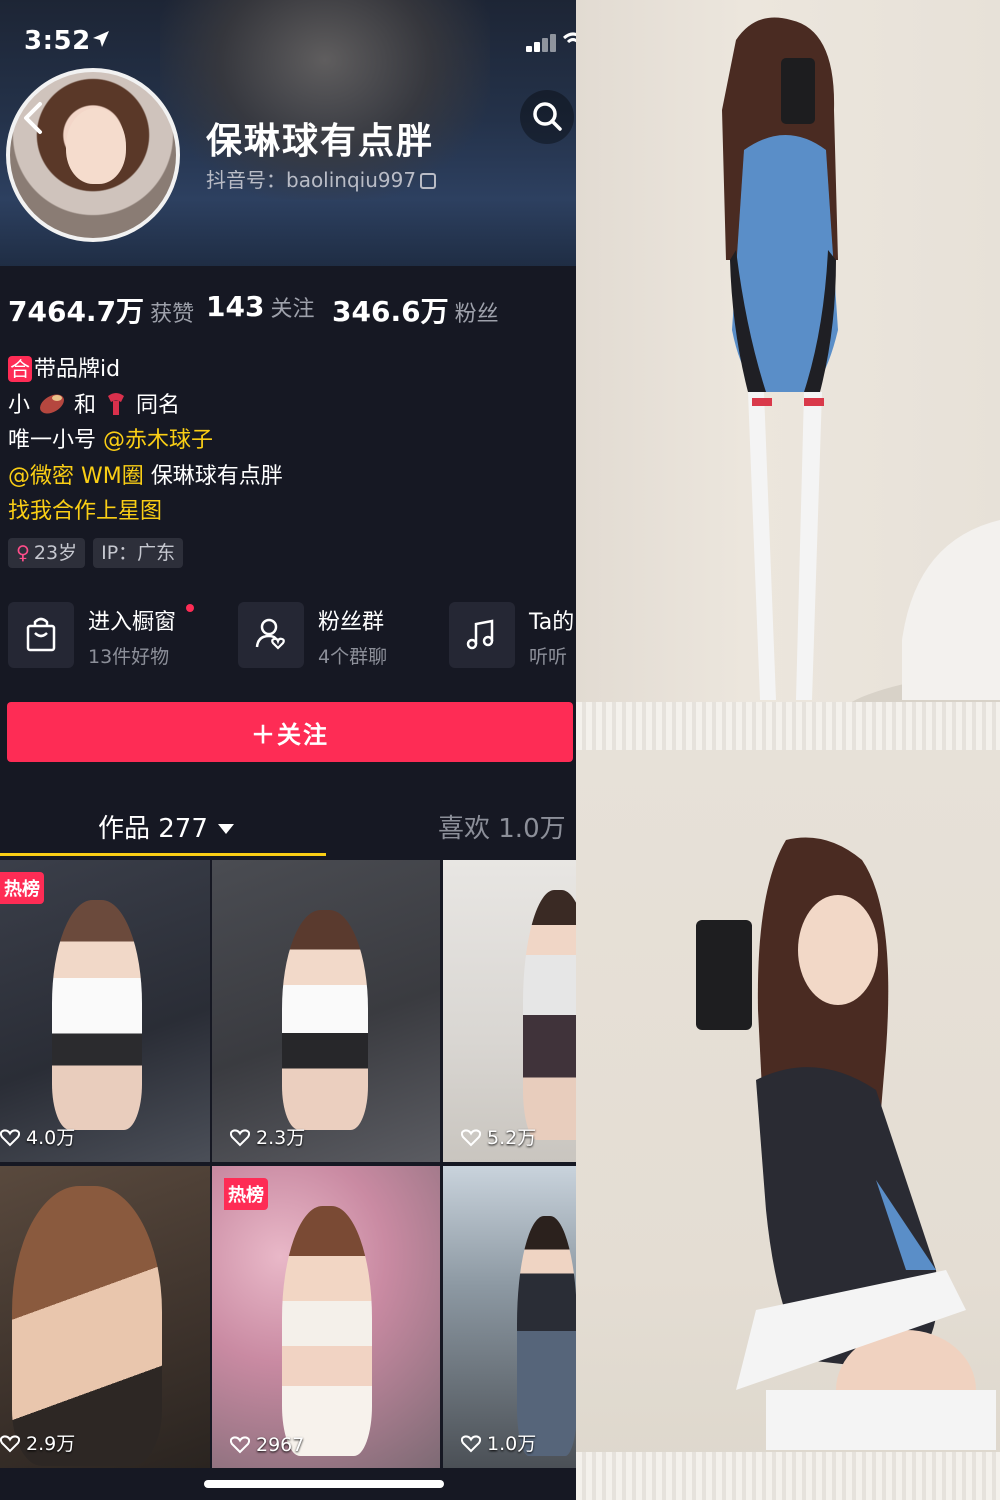  I want to click on tab-likes: 喜欢 1.0万, so click(502, 826).